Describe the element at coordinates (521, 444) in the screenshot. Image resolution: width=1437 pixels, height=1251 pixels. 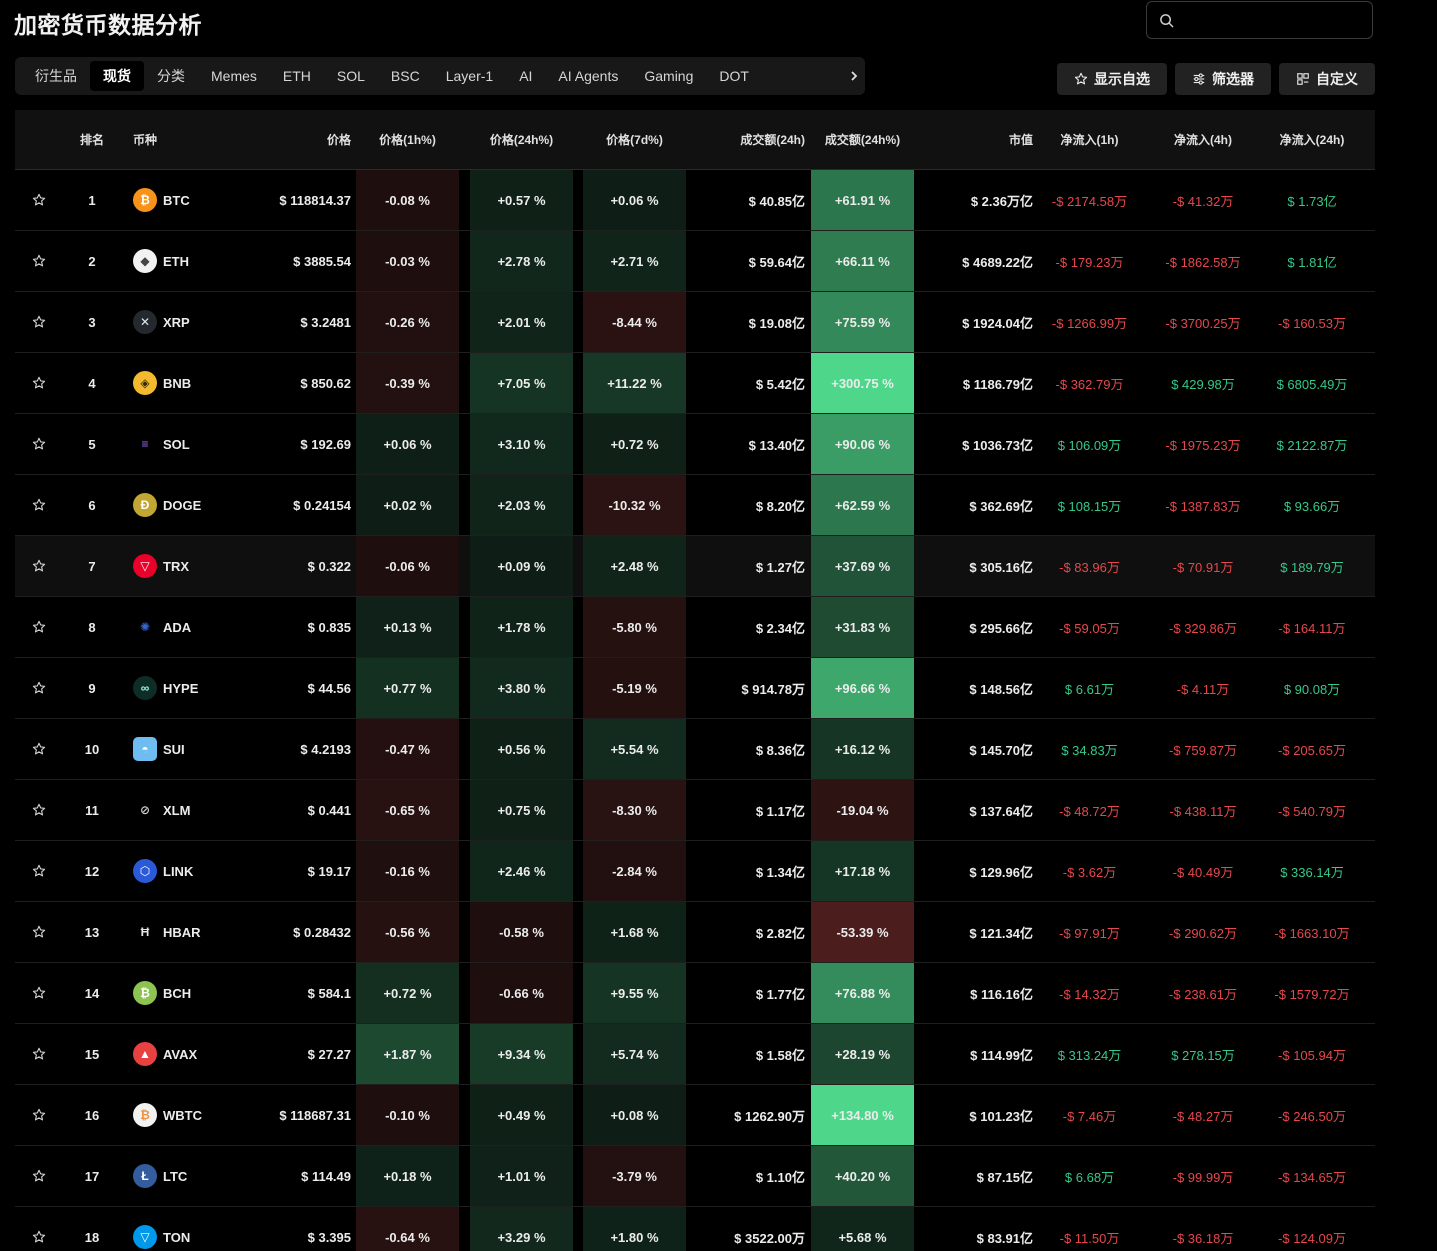
I see `price-change-24h: +3.10 %` at that location.